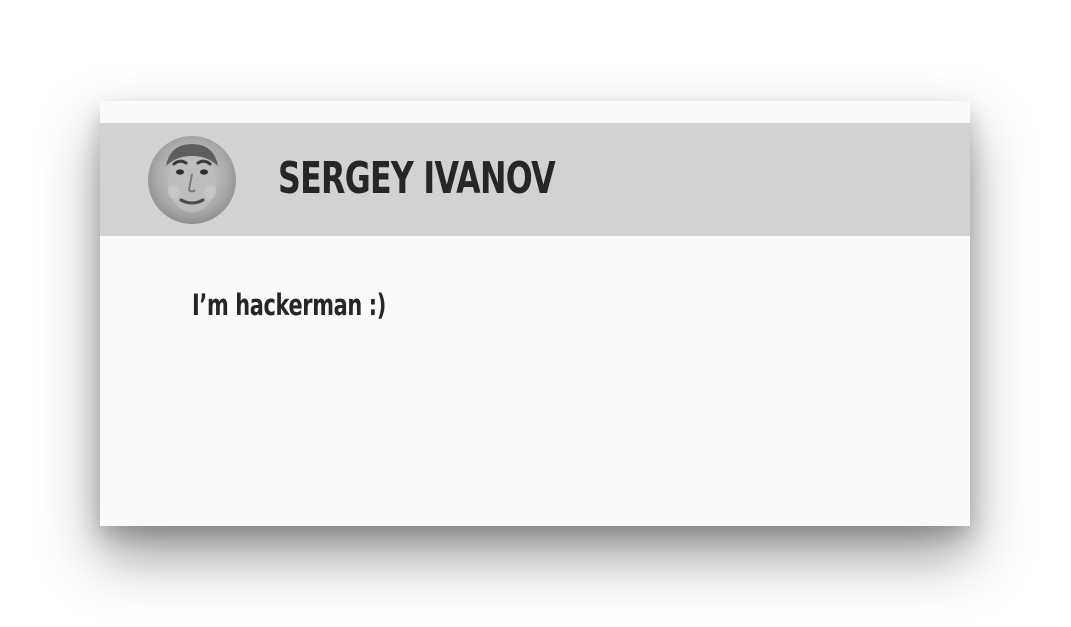 The width and height of the screenshot is (1071, 627). I want to click on profile-header: SERGEY IVANOV, so click(535, 179).